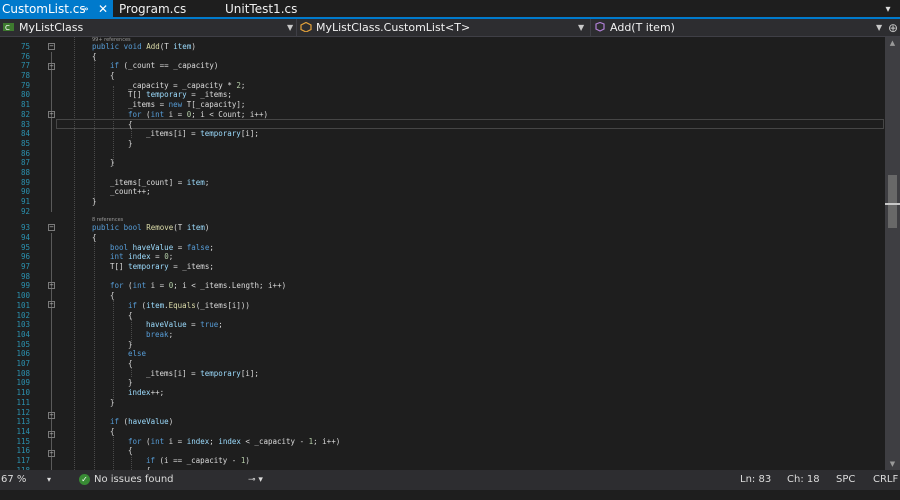 The image size is (900, 500). What do you see at coordinates (442, 163) in the screenshot?
I see `code-line: 87}` at bounding box center [442, 163].